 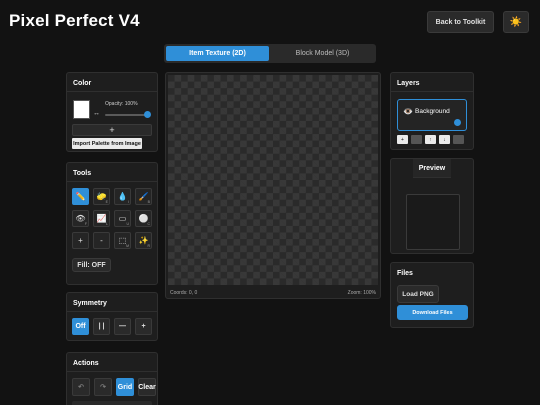 I want to click on layer-item: 👁️ Background, so click(x=432, y=115).